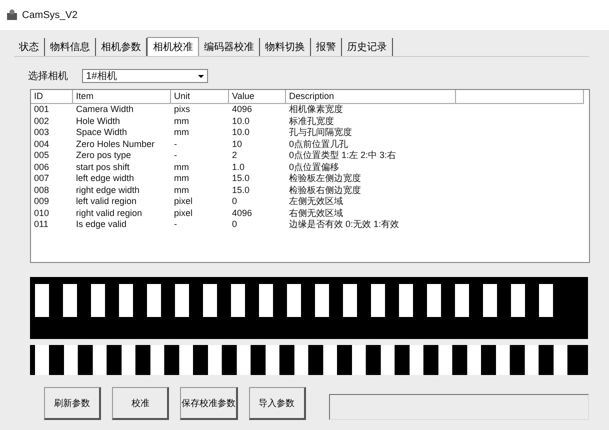  Describe the element at coordinates (105, 110) in the screenshot. I see `table-cell-text: Camera Width` at that location.